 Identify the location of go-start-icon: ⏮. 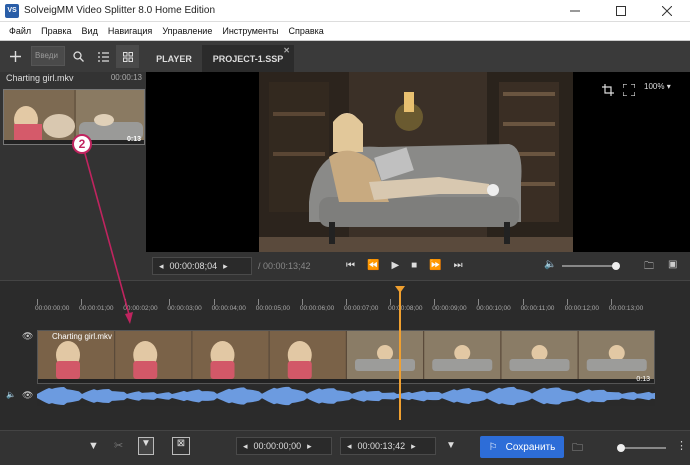
(350, 265).